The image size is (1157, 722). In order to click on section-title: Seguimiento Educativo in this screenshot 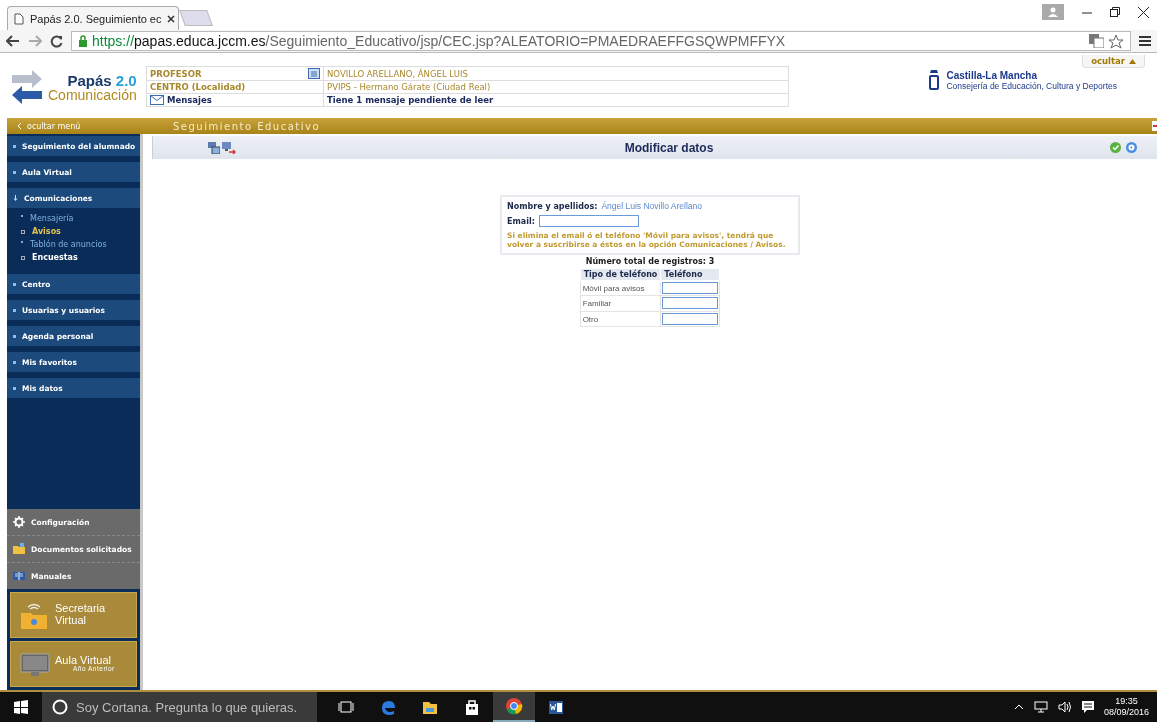, I will do `click(247, 126)`.